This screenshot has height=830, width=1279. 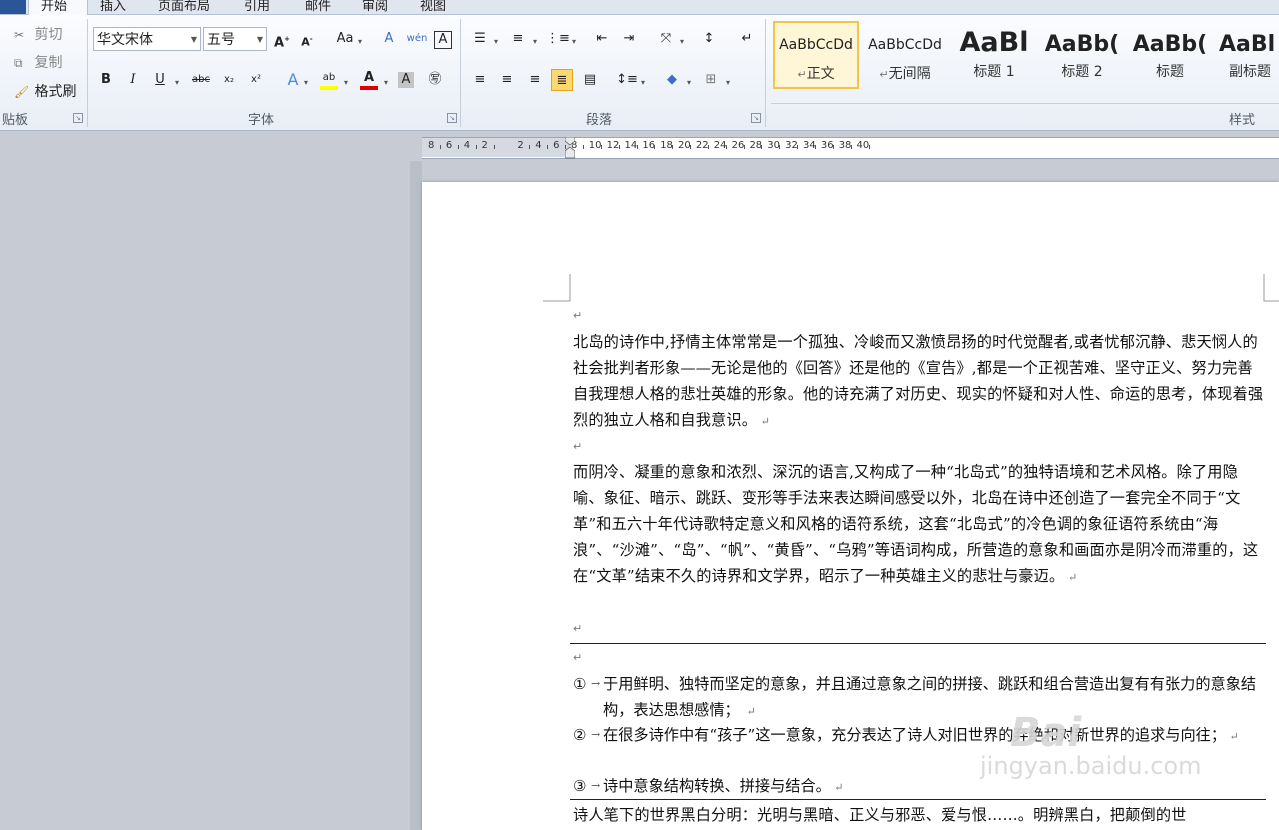 I want to click on copy-button: ⧉ 复制, so click(x=38, y=62).